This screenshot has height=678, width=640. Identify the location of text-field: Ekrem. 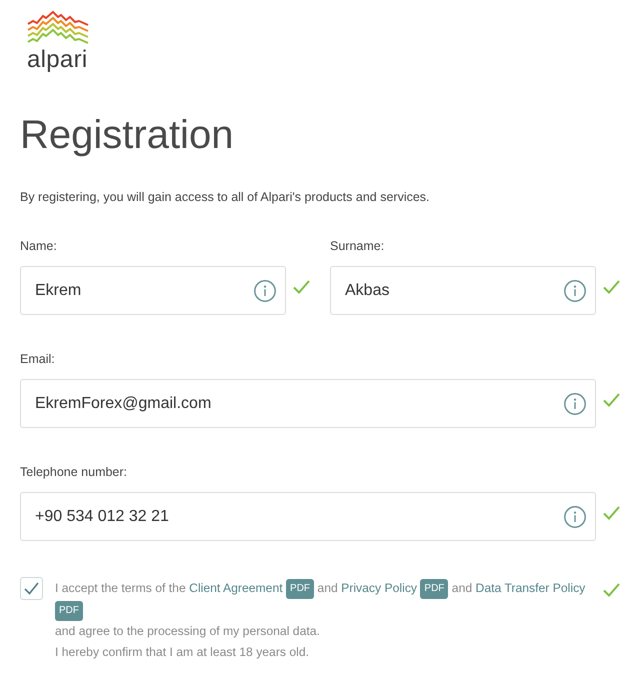
(153, 290).